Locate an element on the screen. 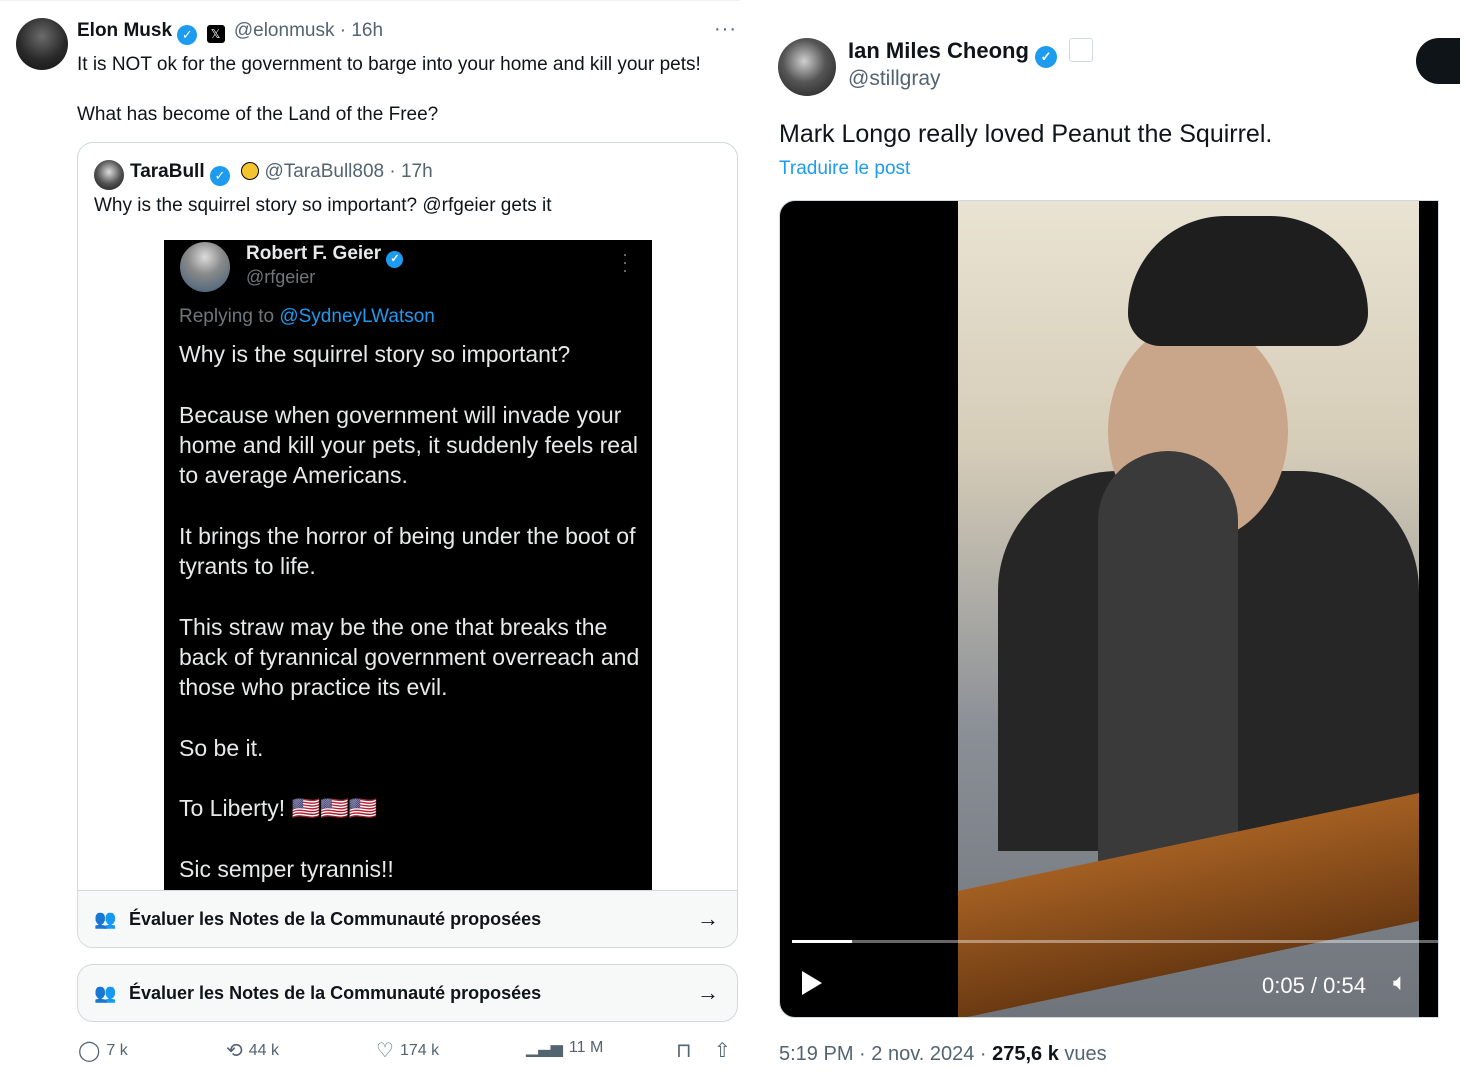  tweet-date: 2 nov. 2024 is located at coordinates (922, 1054).